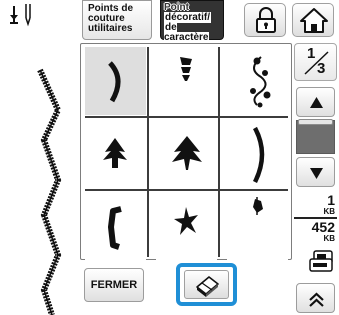 The width and height of the screenshot is (339, 315). What do you see at coordinates (186, 69) in the screenshot?
I see `pattern-satin-tapered-bar` at bounding box center [186, 69].